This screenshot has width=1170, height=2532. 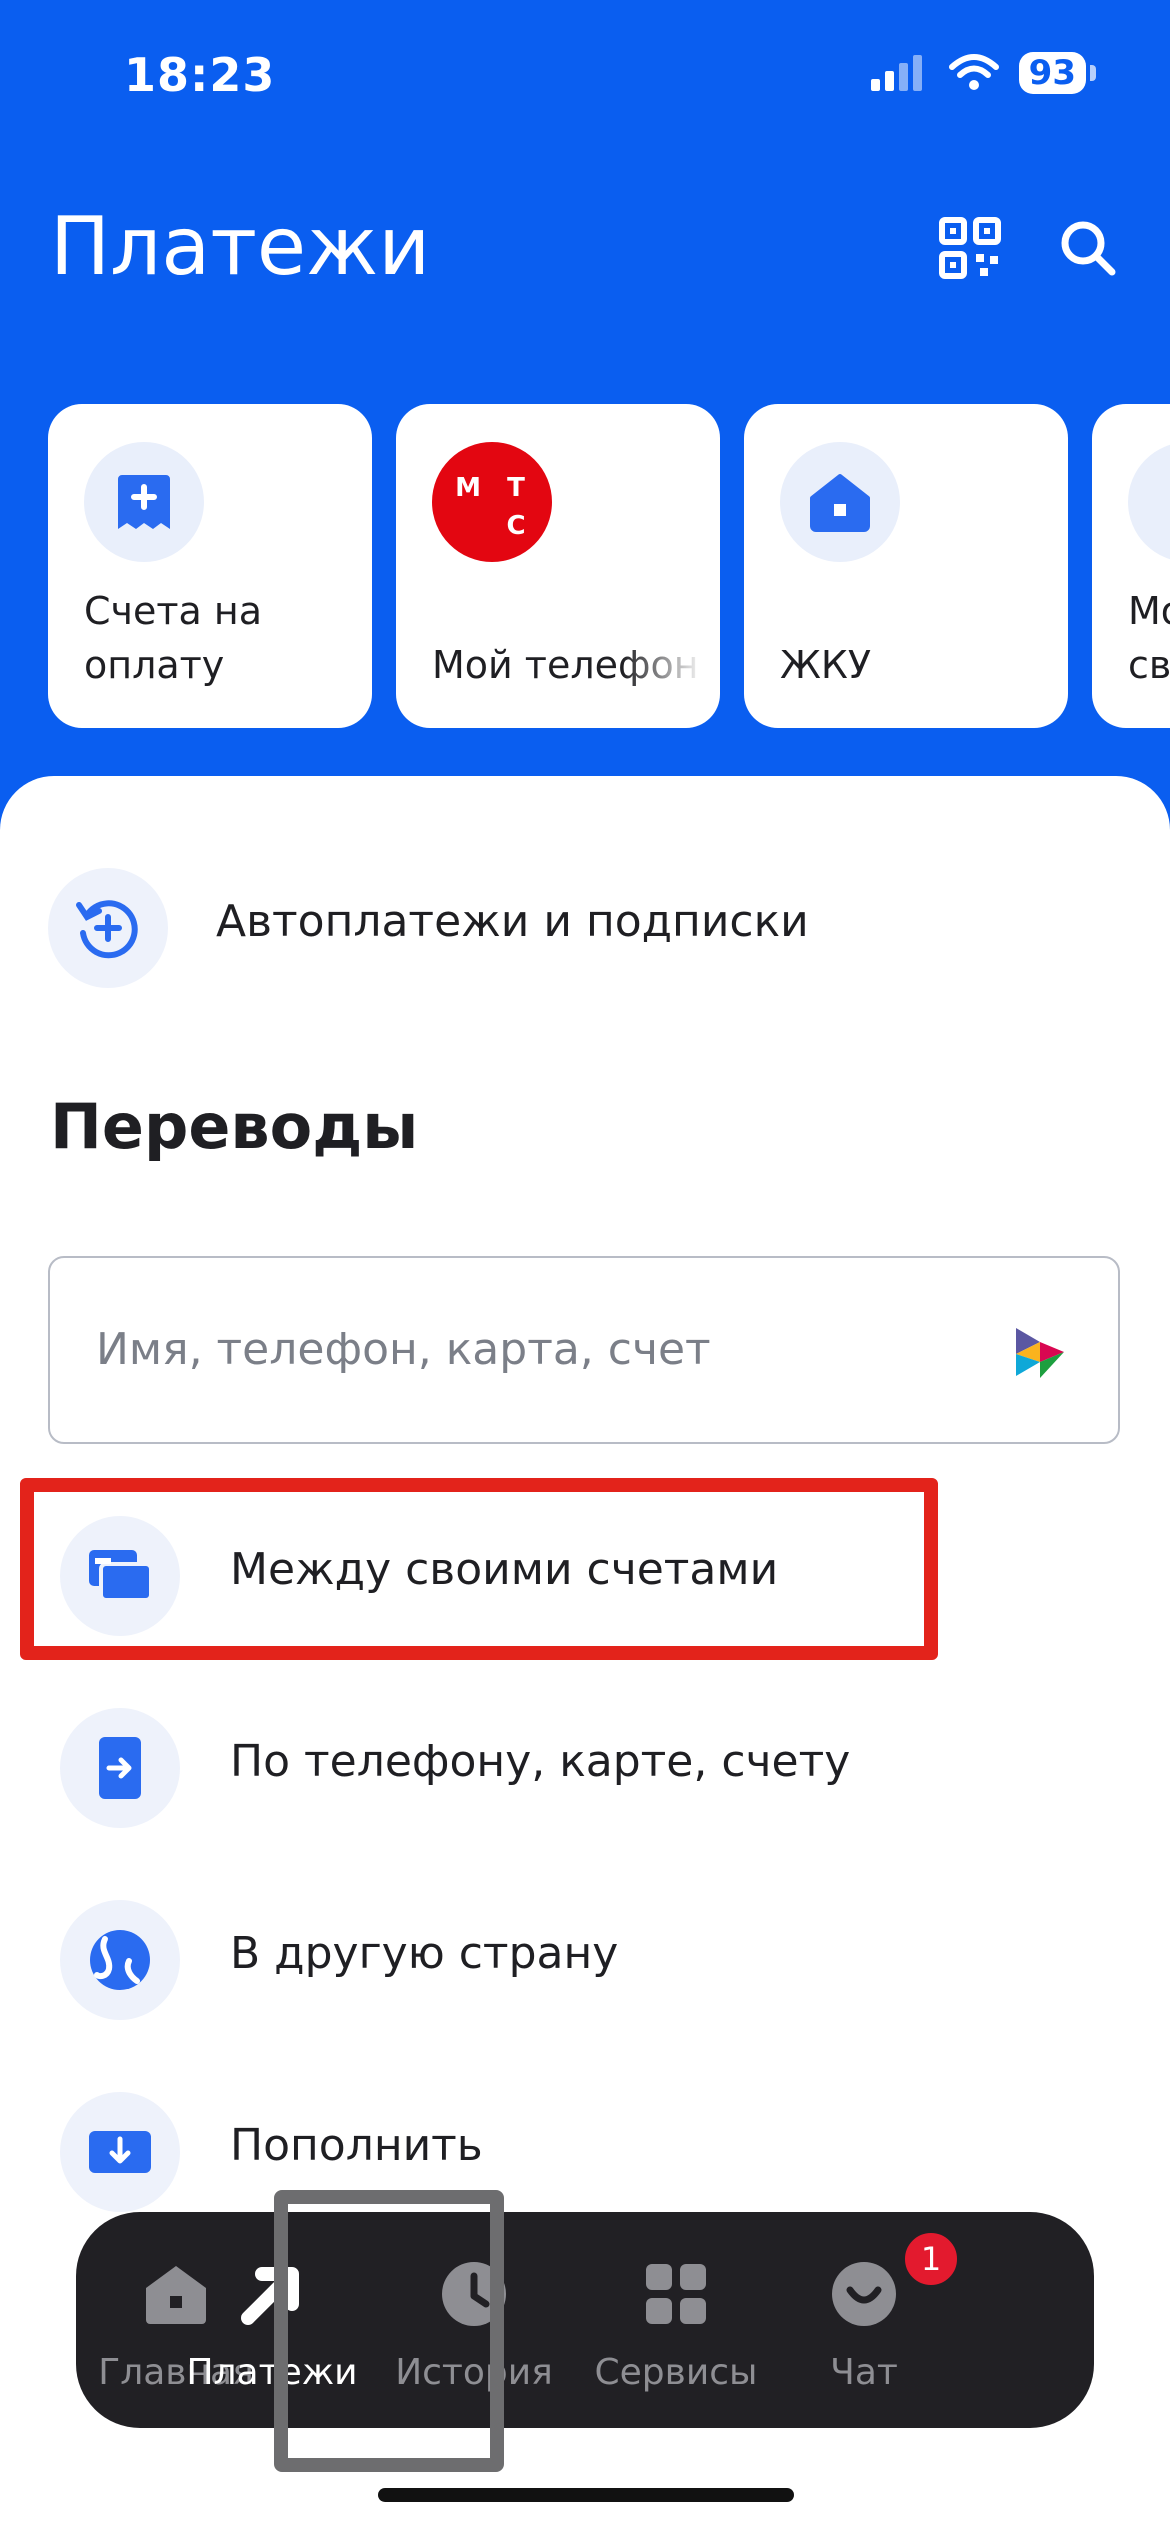 I want to click on quick-card-more: Мо св, so click(x=1131, y=566).